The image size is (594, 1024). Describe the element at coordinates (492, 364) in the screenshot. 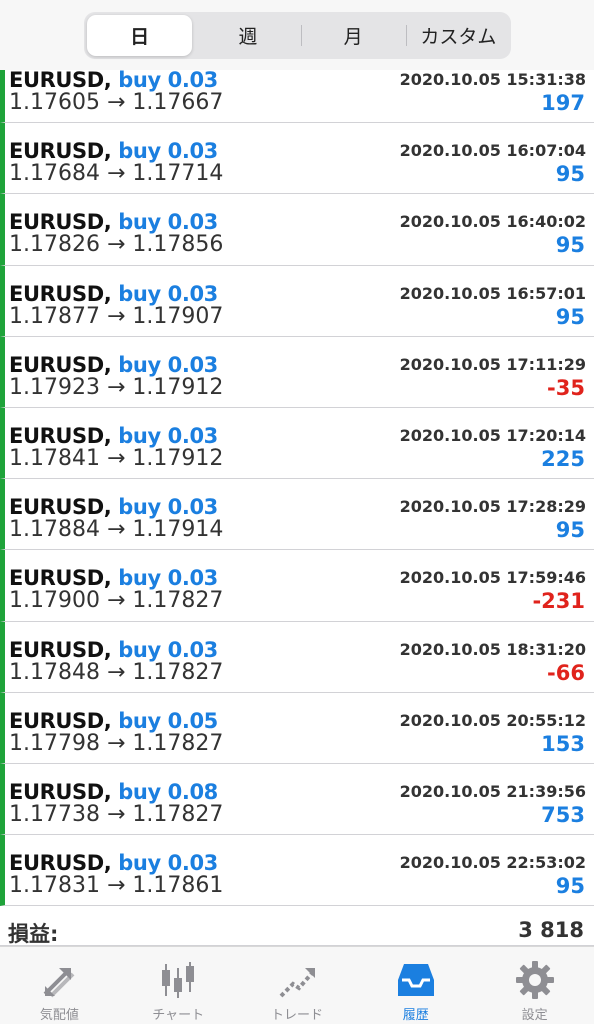

I see `trade-time: 2020.10.05 17:11:29` at that location.